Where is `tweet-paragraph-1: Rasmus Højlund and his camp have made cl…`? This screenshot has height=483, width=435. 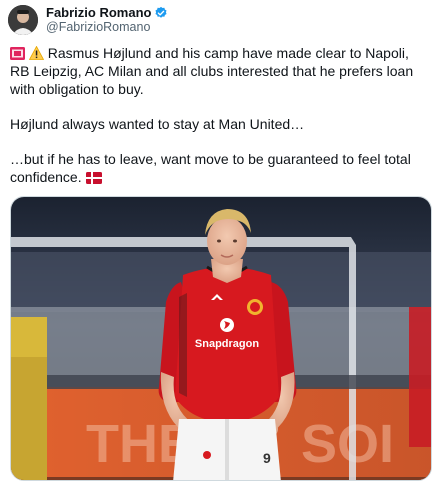
tweet-paragraph-1: Rasmus Højlund and his camp have made cl… is located at coordinates (217, 71).